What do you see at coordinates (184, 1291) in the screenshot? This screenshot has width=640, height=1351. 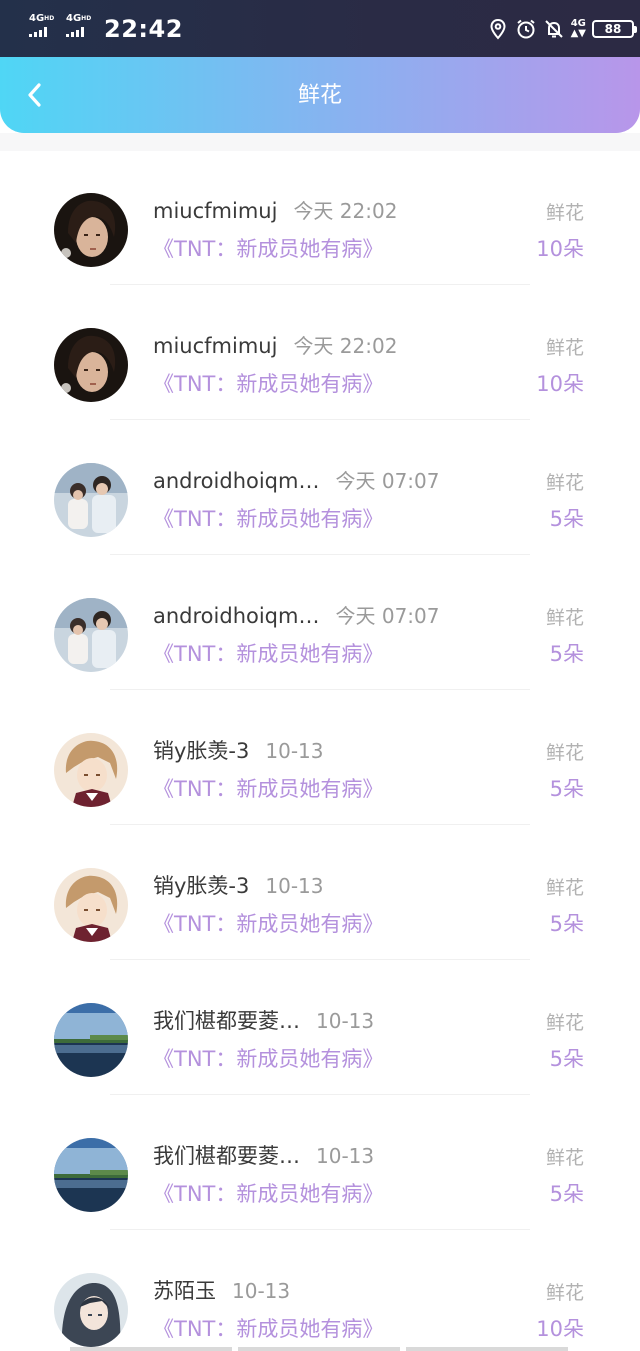 I see `user-name: 苏陌玉` at bounding box center [184, 1291].